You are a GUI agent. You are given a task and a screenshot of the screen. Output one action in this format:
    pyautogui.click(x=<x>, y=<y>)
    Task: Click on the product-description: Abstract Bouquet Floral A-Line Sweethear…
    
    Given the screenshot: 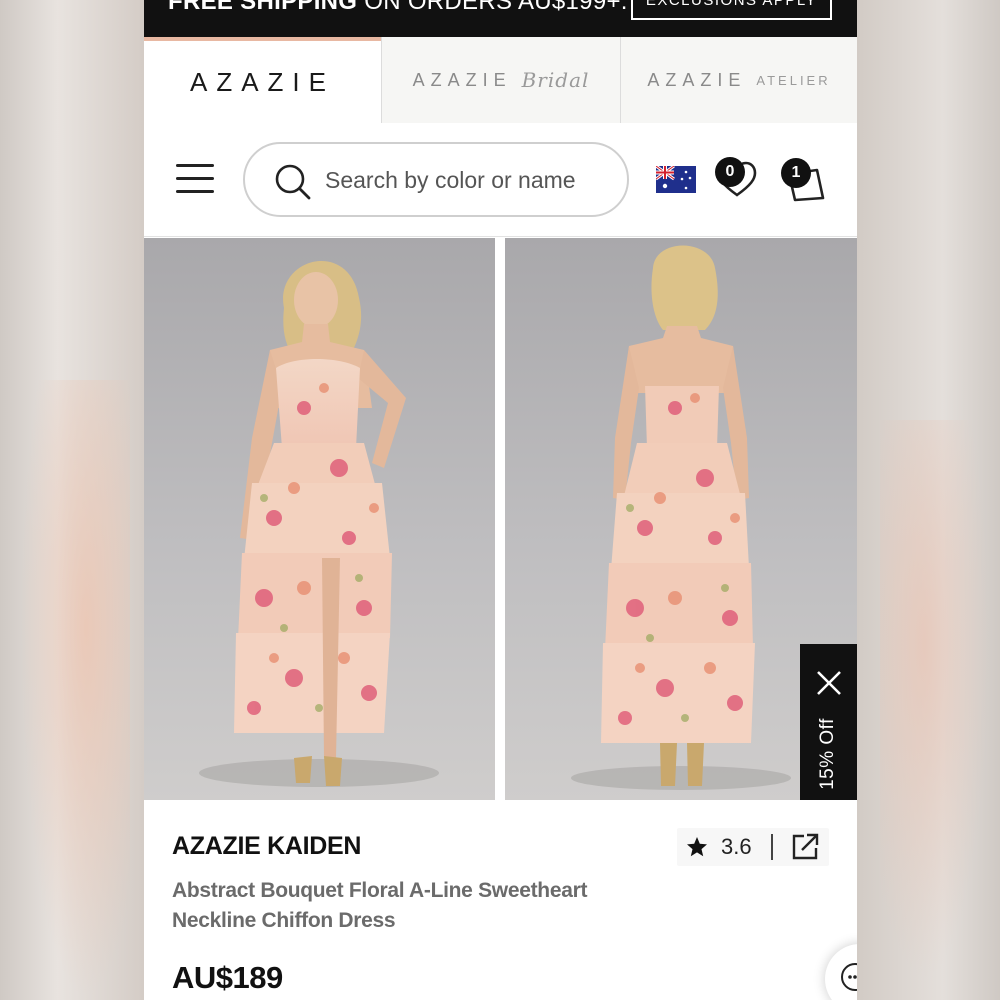 What is the action you would take?
    pyautogui.click(x=380, y=905)
    